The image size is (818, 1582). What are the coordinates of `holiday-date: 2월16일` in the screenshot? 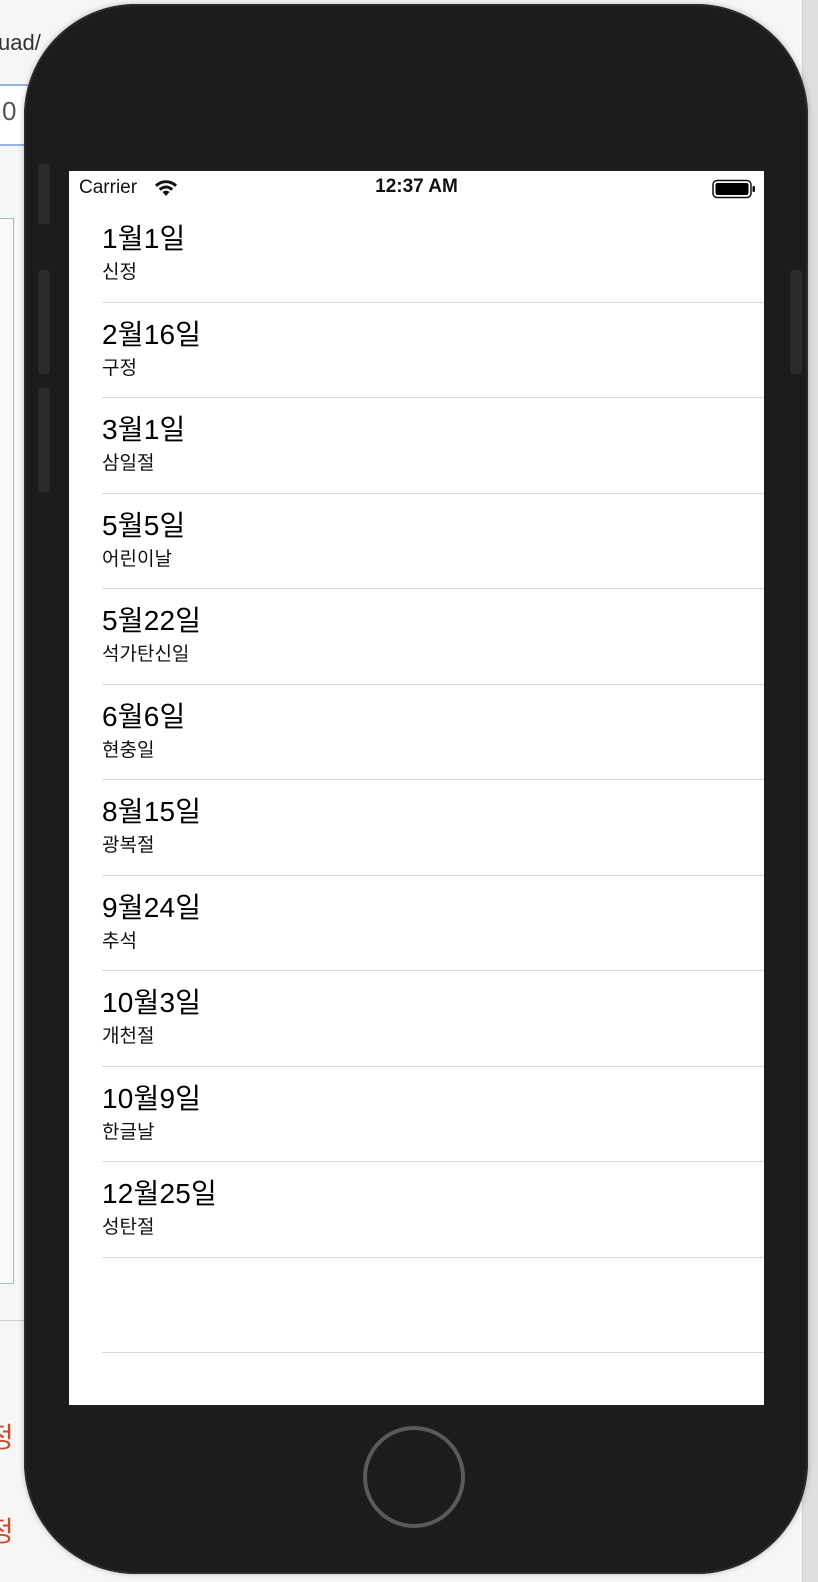 It's located at (152, 334).